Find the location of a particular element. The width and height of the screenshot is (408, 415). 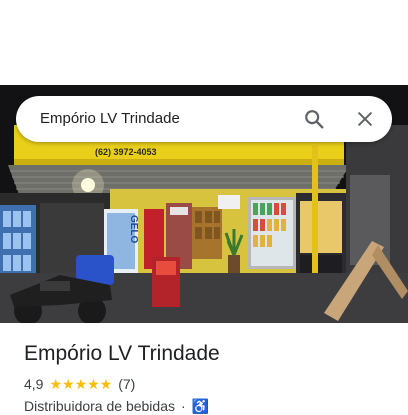

close-button is located at coordinates (365, 119).